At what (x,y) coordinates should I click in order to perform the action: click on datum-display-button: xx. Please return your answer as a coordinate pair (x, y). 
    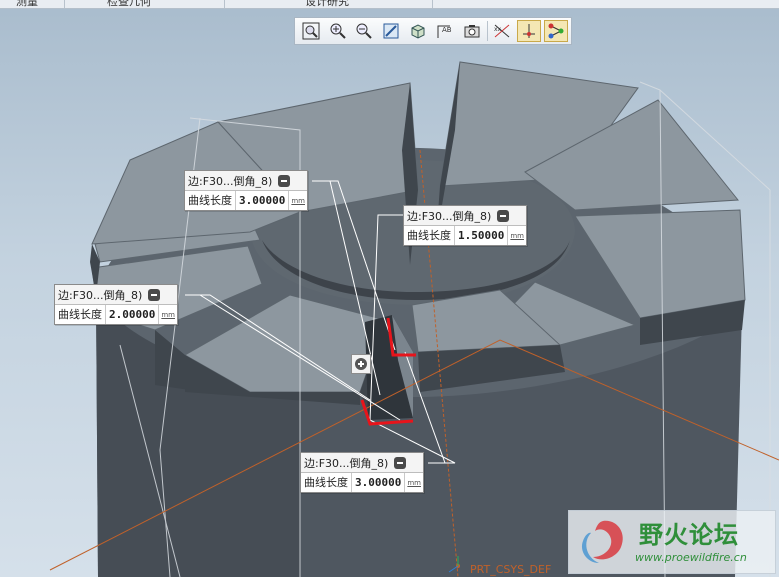
    Looking at the image, I should click on (503, 31).